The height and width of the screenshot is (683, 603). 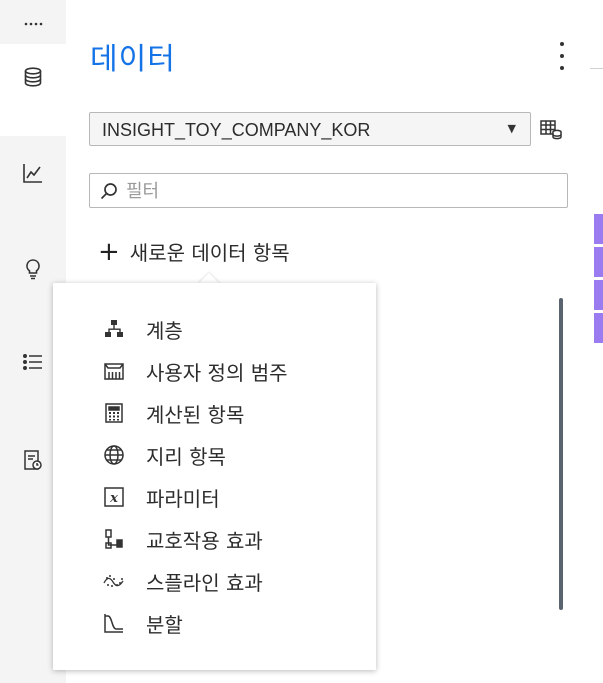 I want to click on lightbulb-icon, so click(x=33, y=269).